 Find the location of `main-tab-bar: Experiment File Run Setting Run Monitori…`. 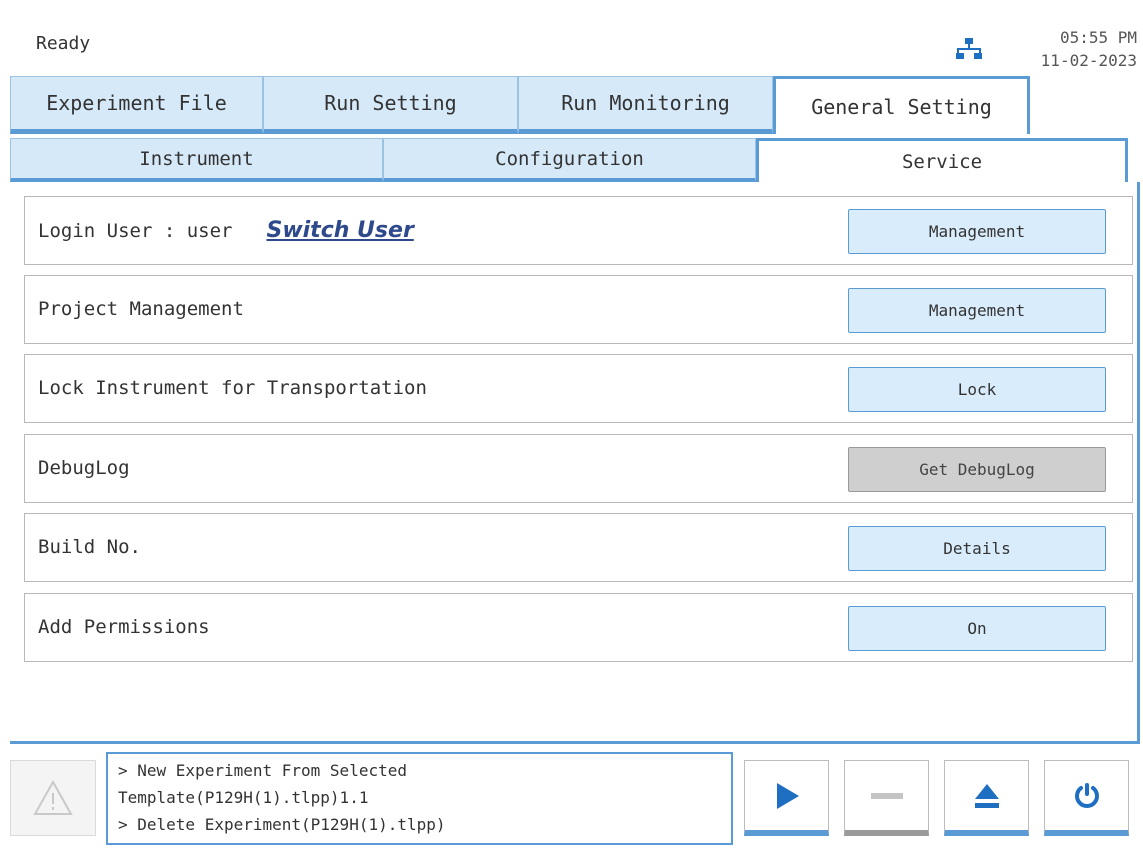

main-tab-bar: Experiment File Run Setting Run Monitori… is located at coordinates (520, 105).